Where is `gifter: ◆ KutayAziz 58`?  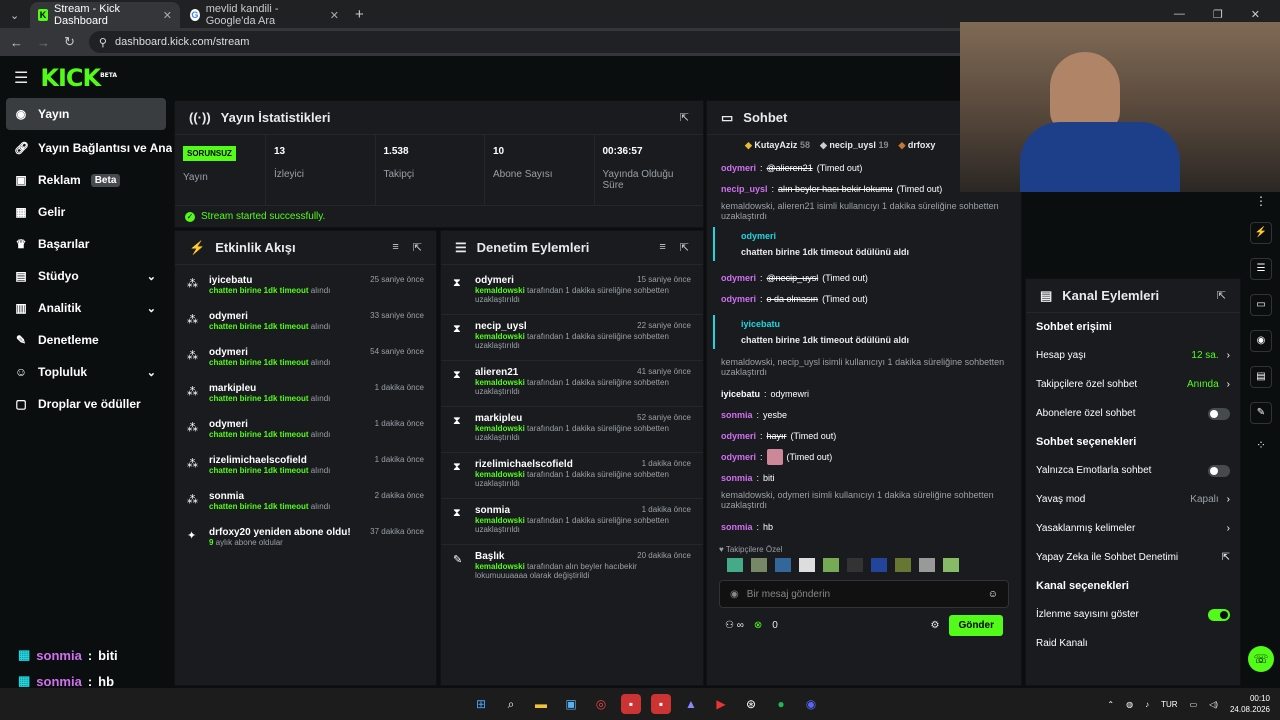 gifter: ◆ KutayAziz 58 is located at coordinates (777, 148).